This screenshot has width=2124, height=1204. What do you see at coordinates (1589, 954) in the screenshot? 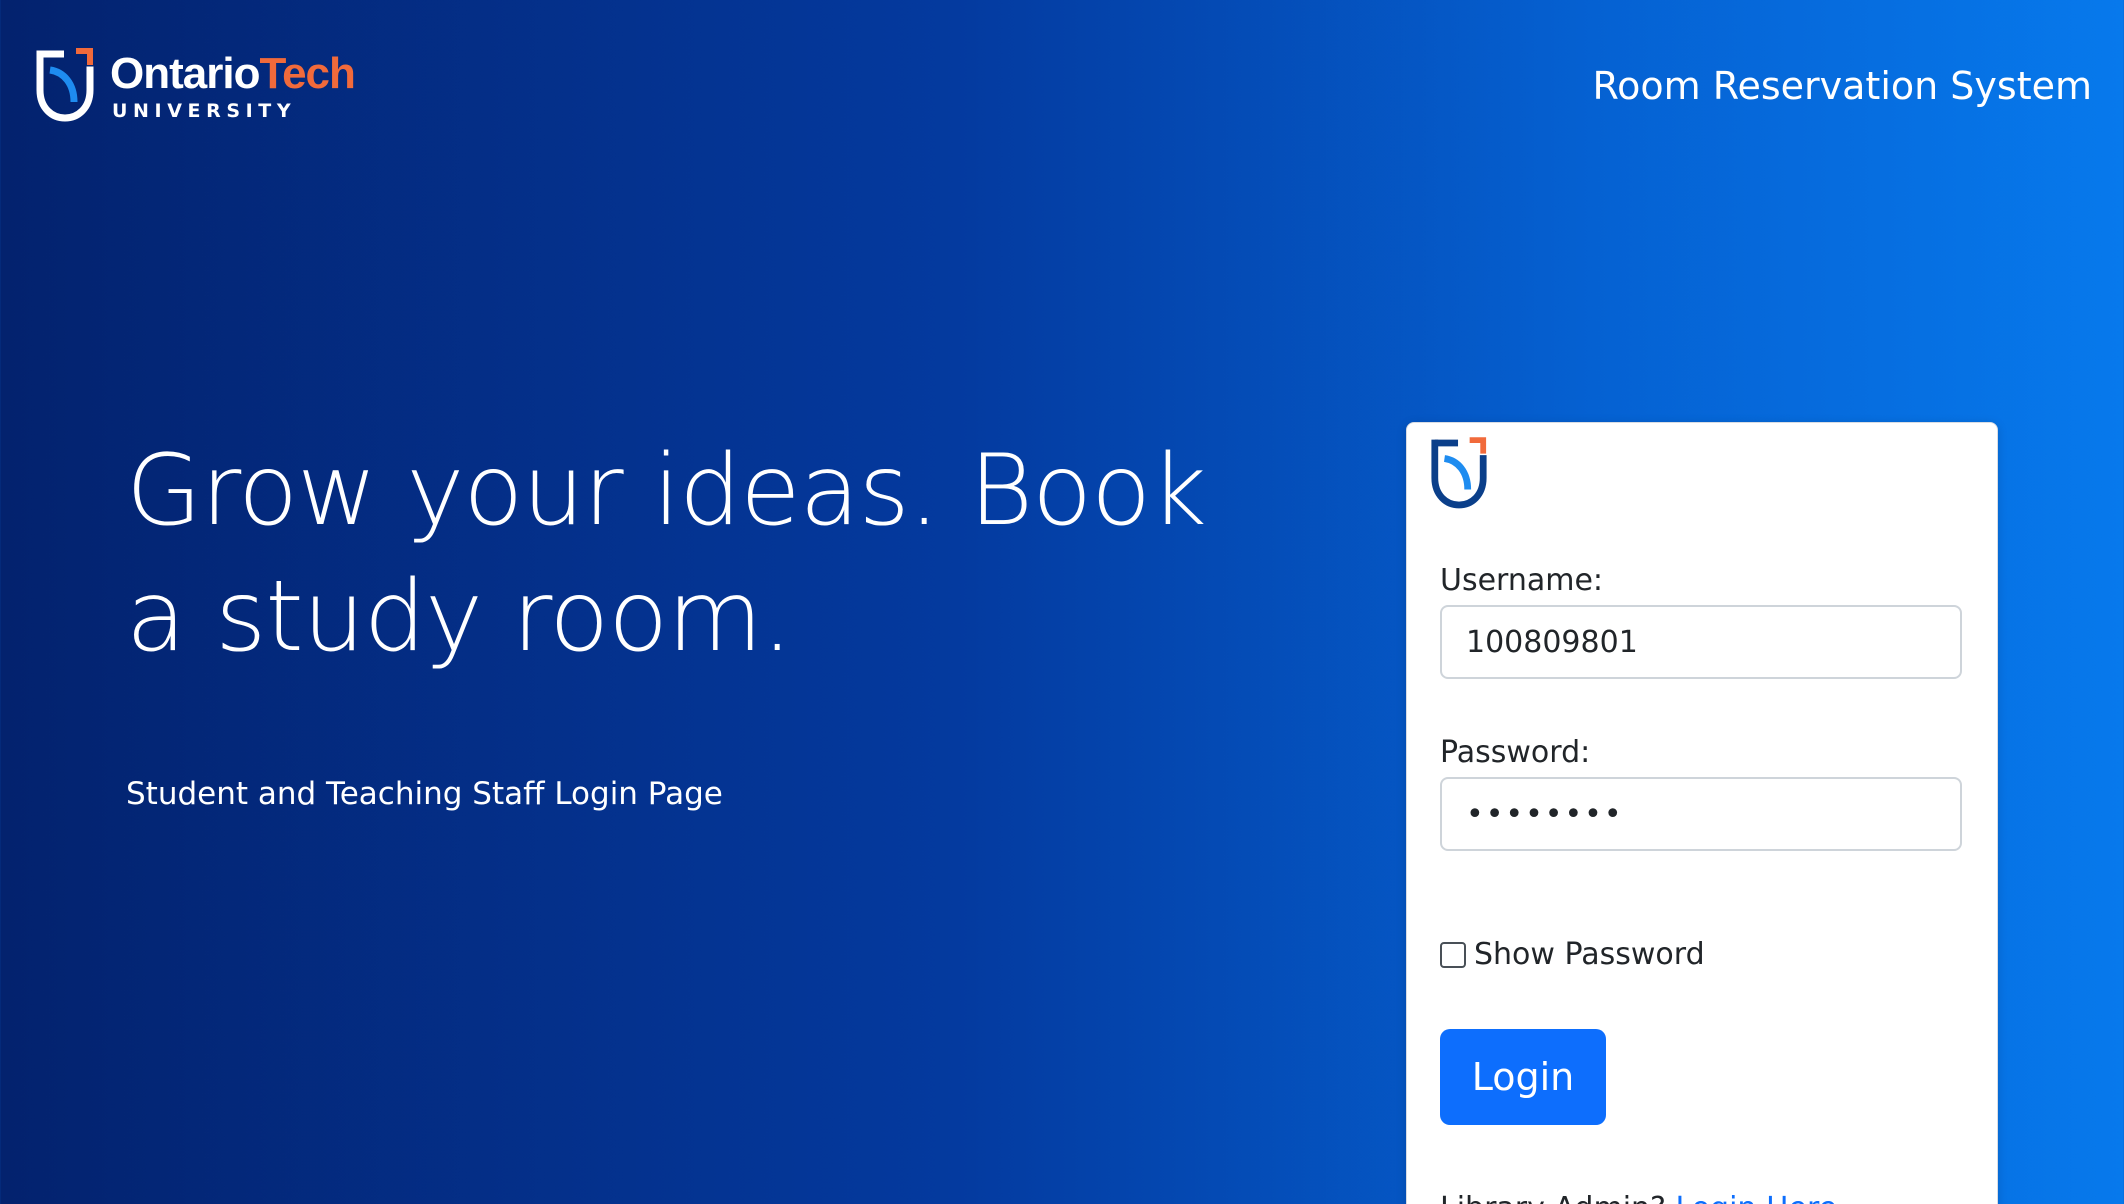
I see `show-password-label: Show Password` at bounding box center [1589, 954].